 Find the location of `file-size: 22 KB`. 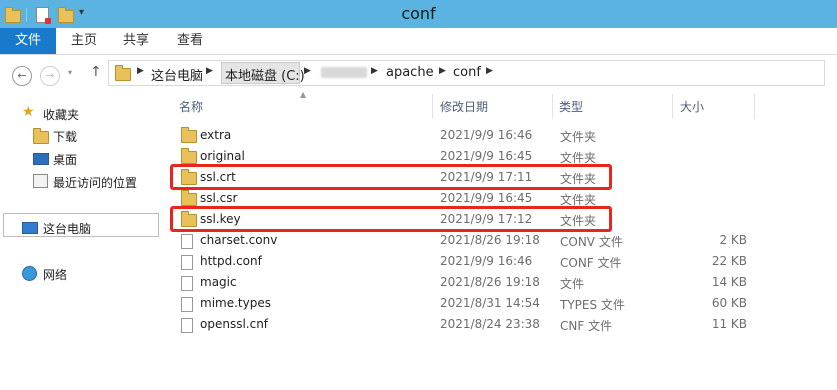

file-size: 22 KB is located at coordinates (729, 261).